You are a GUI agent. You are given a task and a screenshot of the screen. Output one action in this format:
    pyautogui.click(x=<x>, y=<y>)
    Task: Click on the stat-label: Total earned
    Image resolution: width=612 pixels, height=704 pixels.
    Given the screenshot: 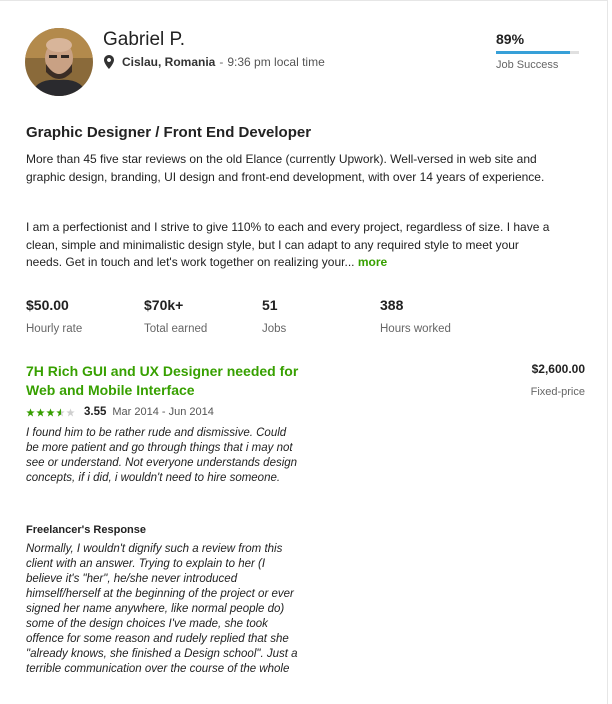 What is the action you would take?
    pyautogui.click(x=176, y=329)
    